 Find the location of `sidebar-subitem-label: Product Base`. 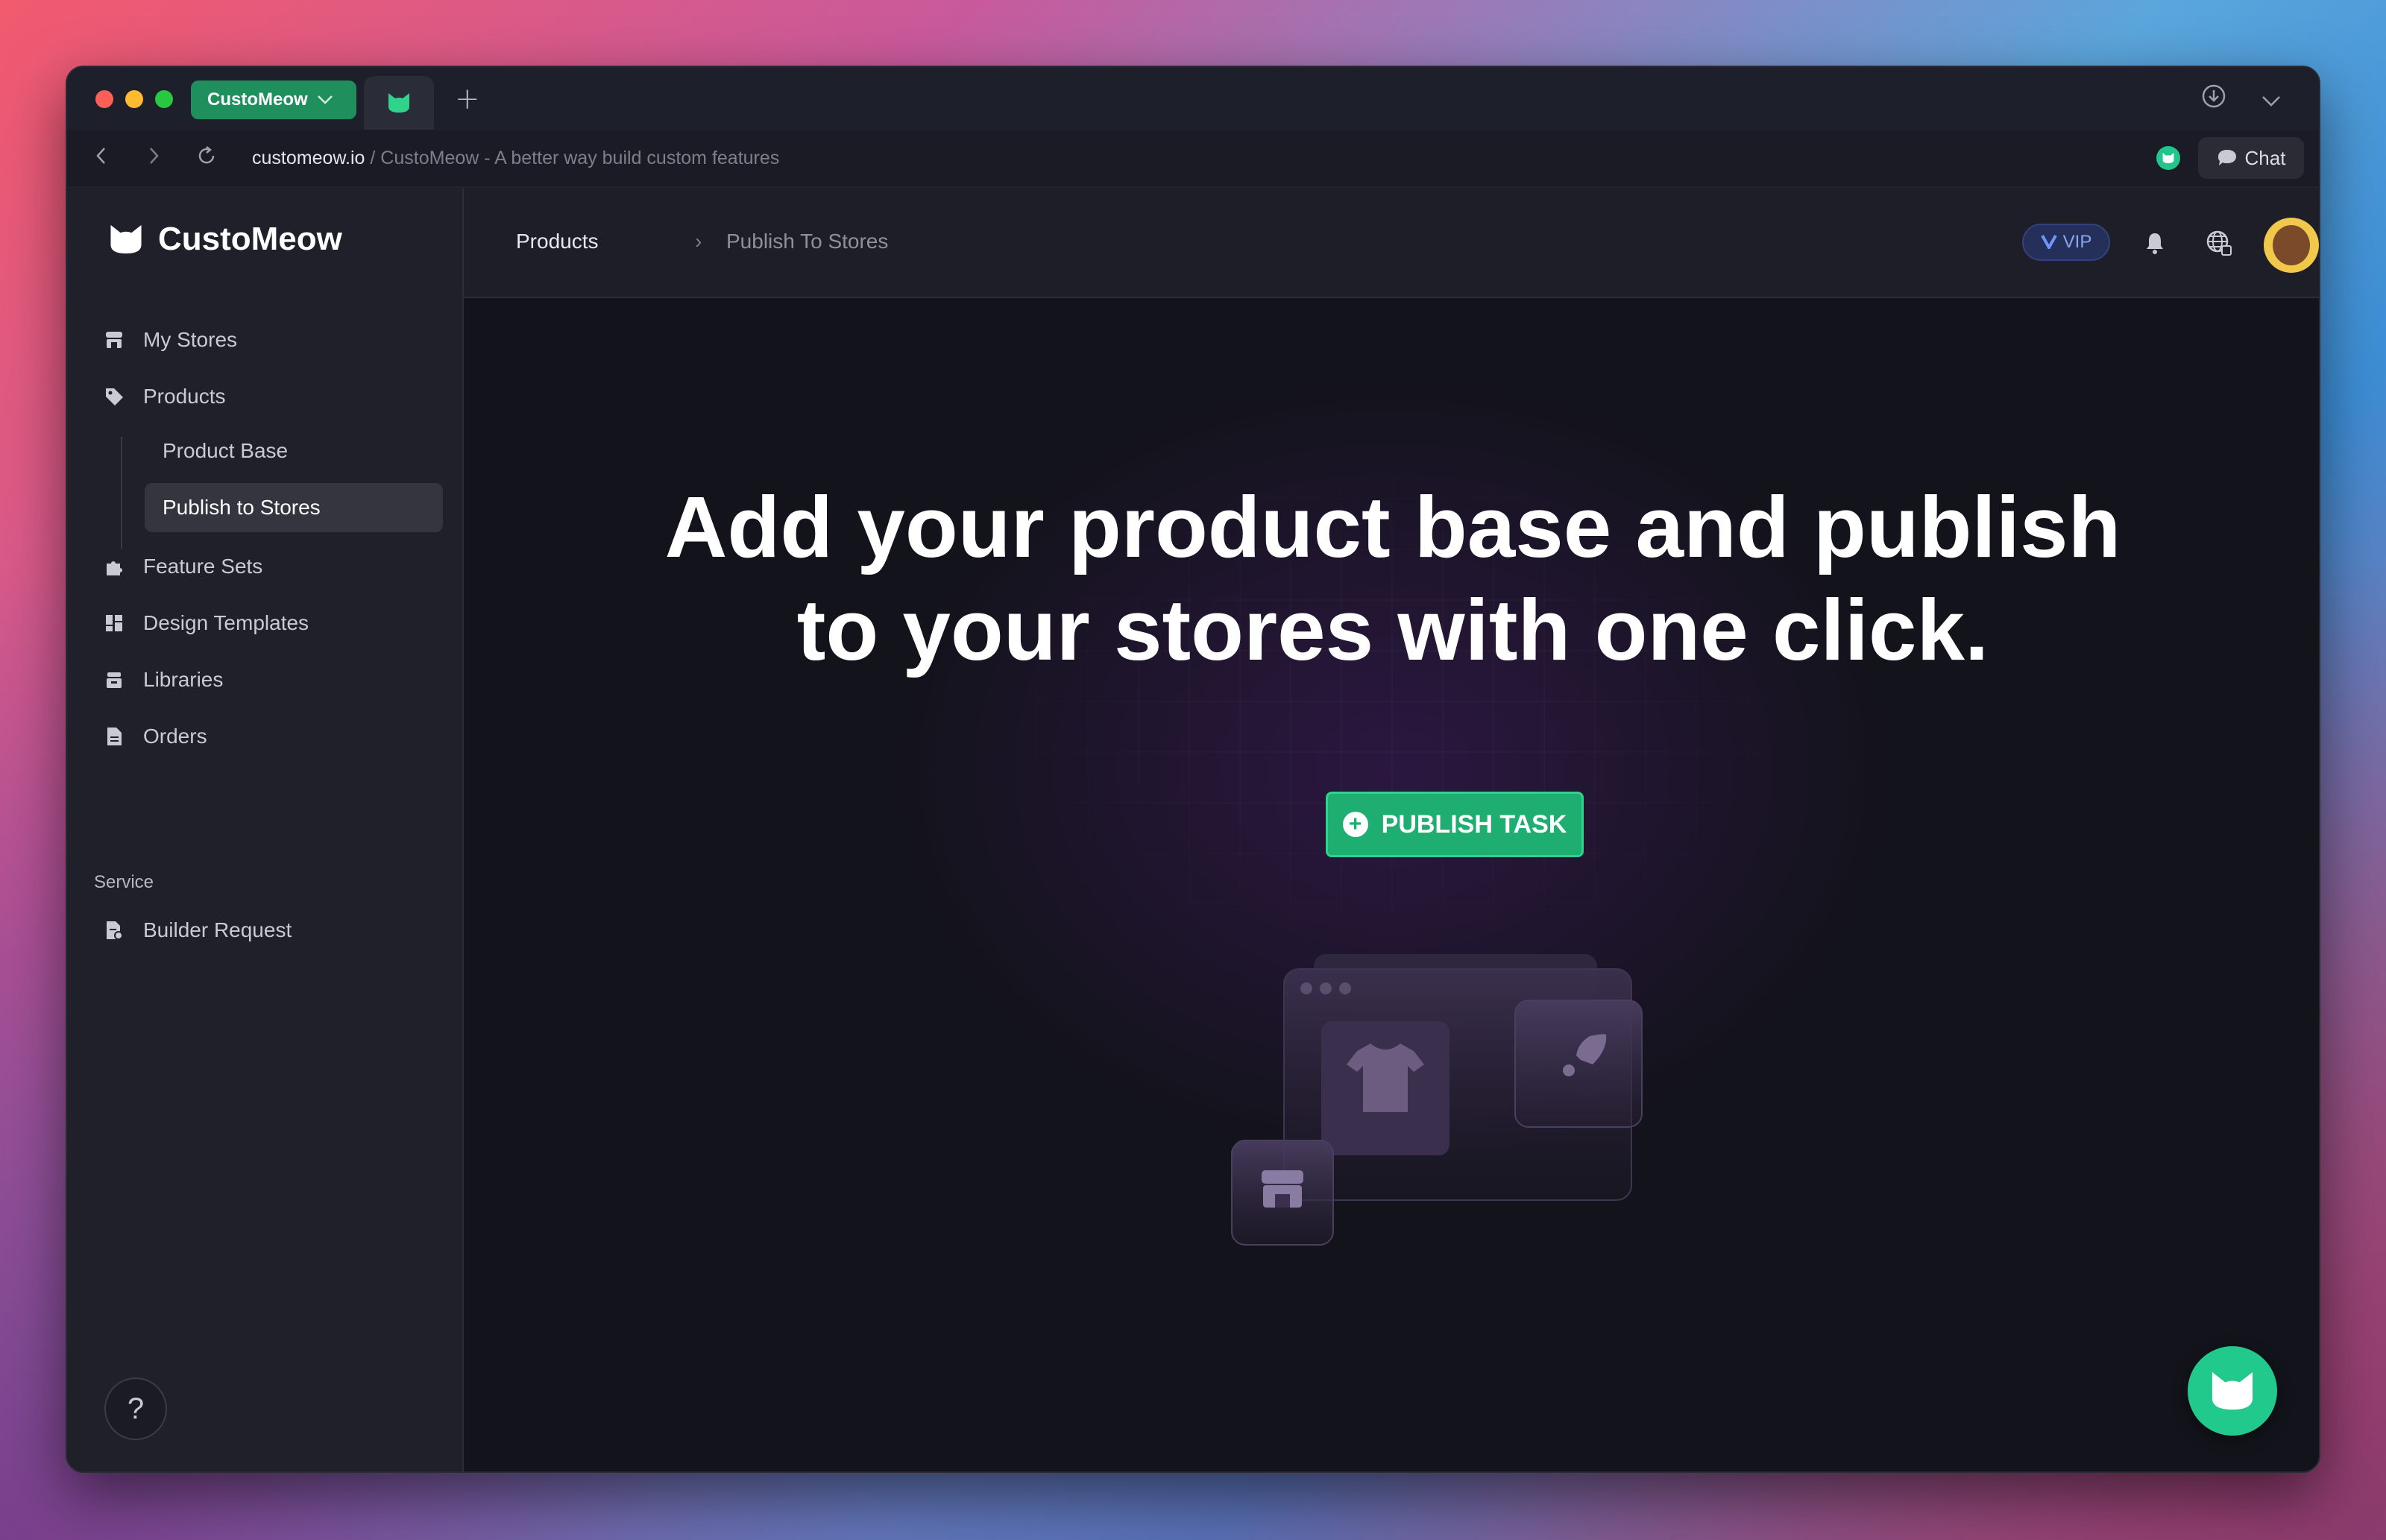

sidebar-subitem-label: Product Base is located at coordinates (226, 450).